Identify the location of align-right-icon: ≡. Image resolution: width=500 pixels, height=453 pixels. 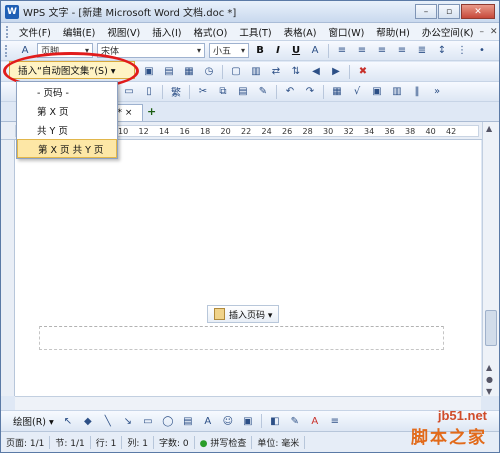
(382, 51).